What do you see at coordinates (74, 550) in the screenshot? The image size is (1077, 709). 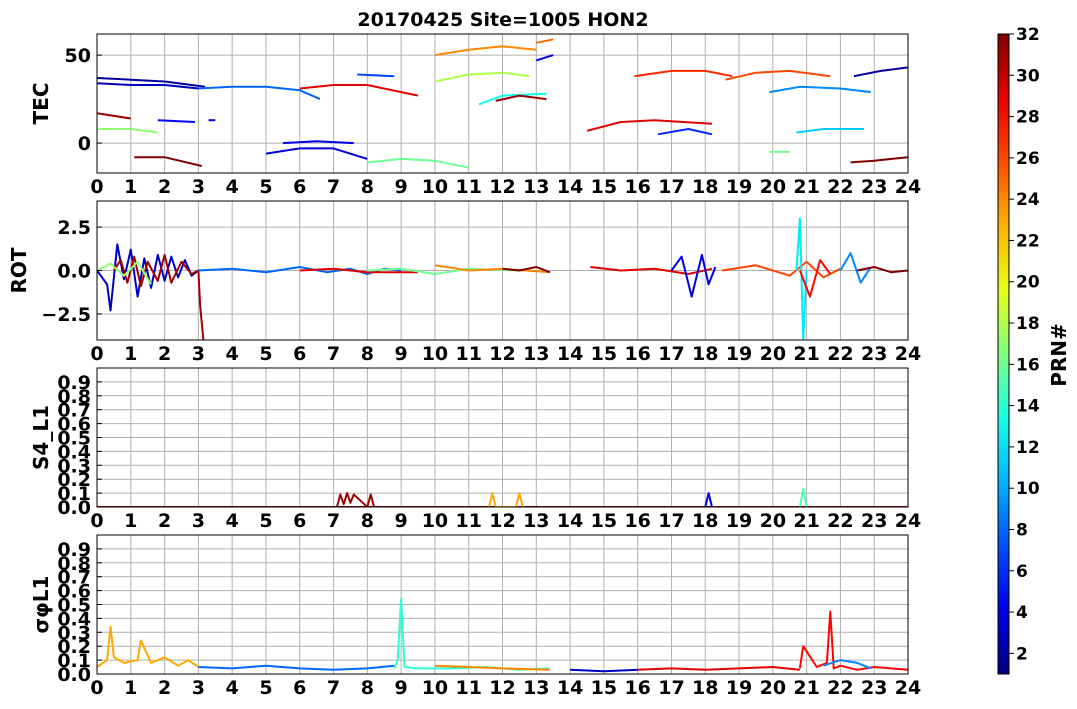 I see `y-tick-label: 0.9` at bounding box center [74, 550].